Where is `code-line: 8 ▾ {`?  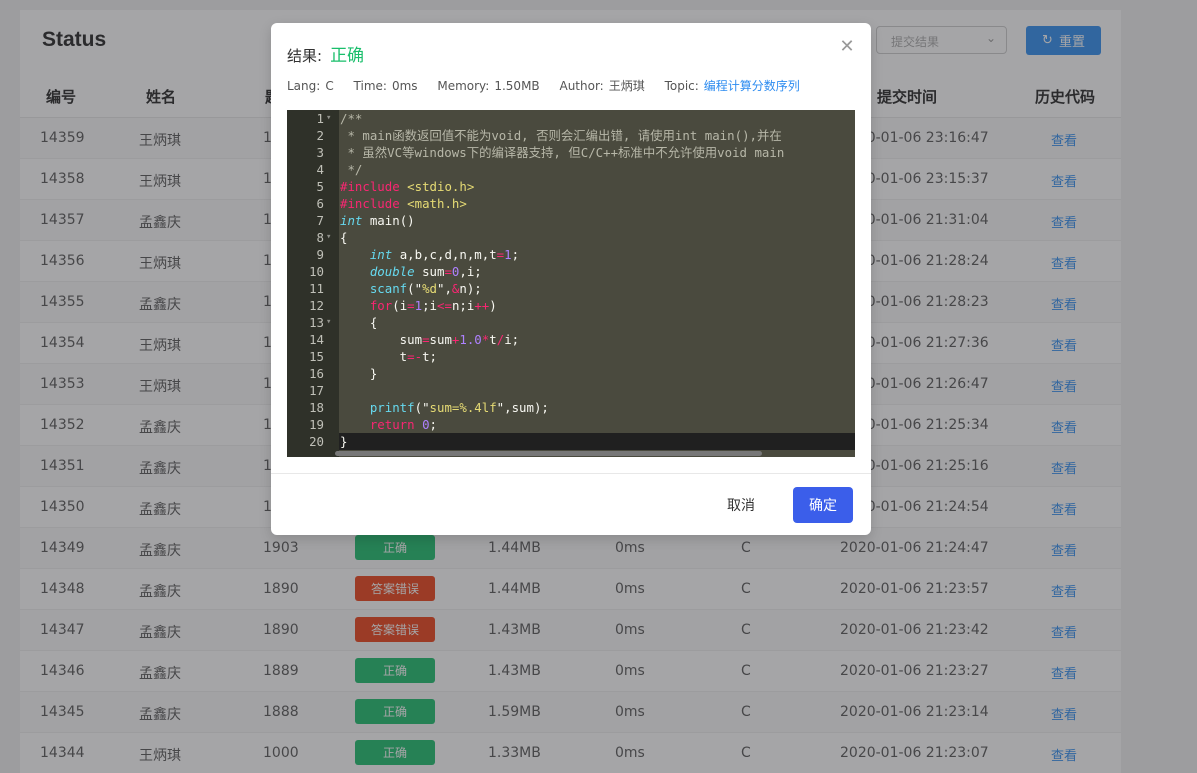
code-line: 8 ▾ { is located at coordinates (571, 237).